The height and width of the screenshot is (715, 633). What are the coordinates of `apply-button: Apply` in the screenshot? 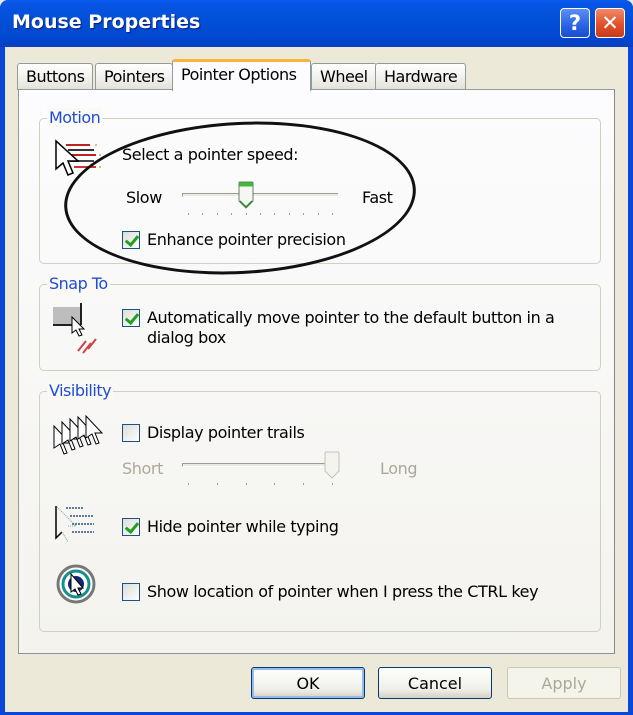 It's located at (564, 683).